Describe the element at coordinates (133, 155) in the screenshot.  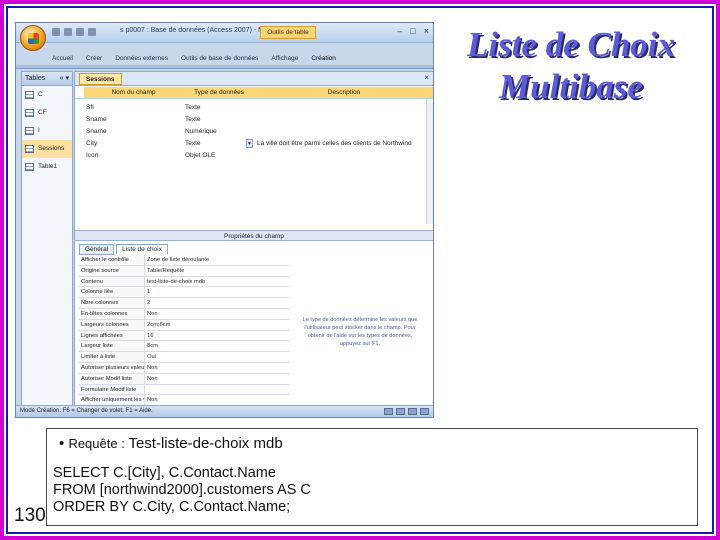
I see `field-name-cell: Icon` at that location.